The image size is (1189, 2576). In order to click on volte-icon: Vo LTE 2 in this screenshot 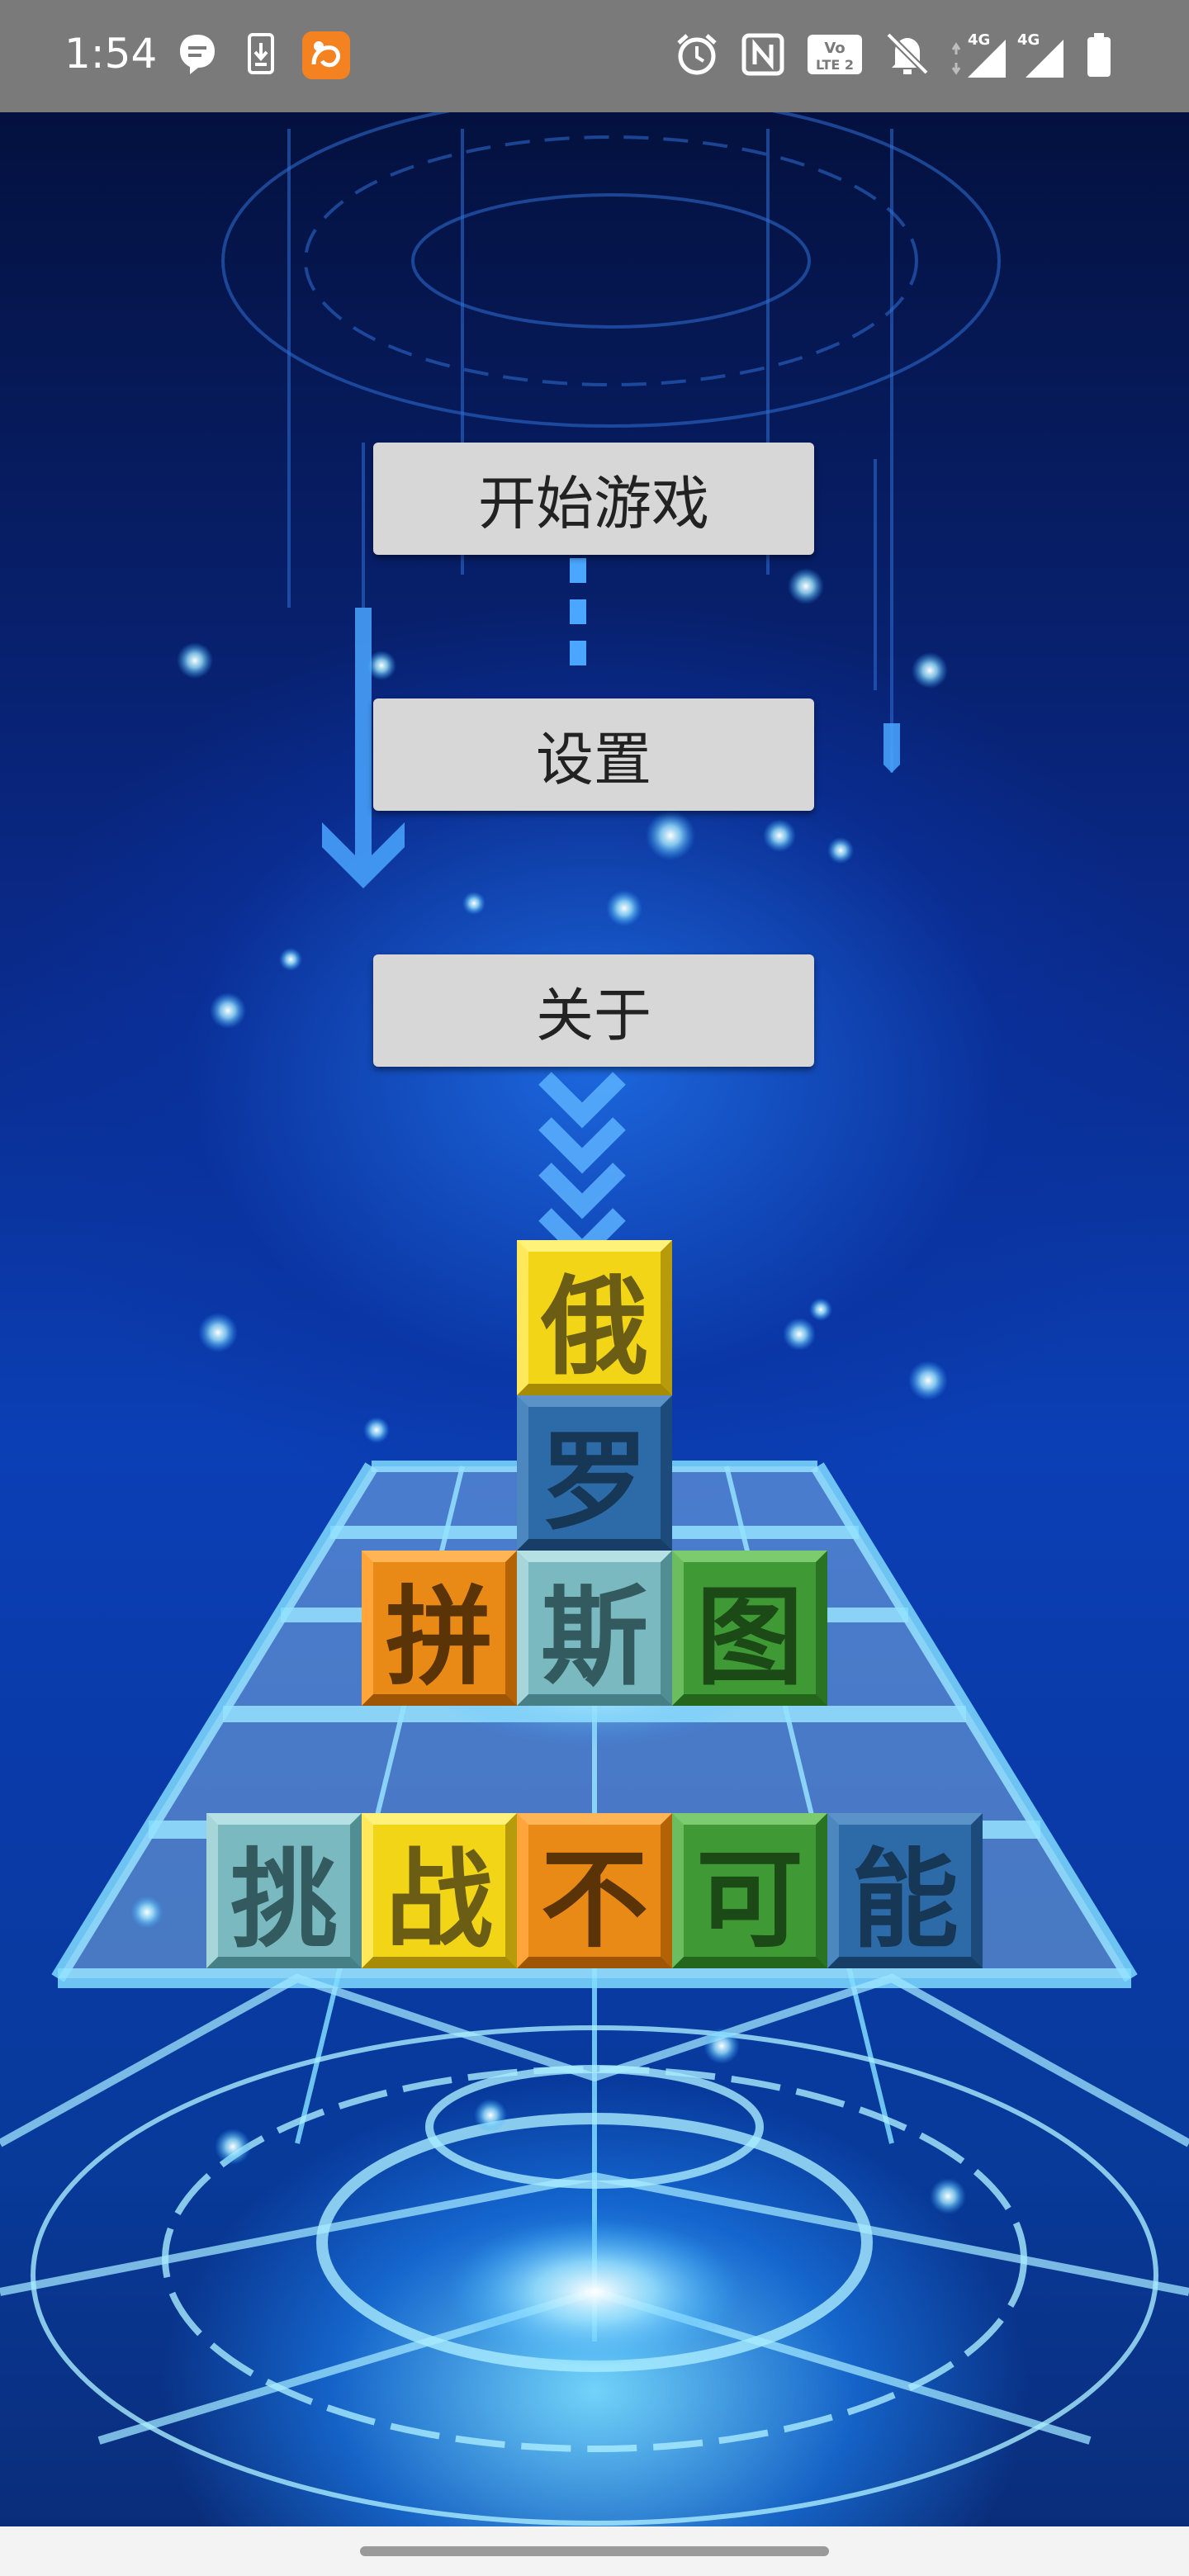, I will do `click(835, 56)`.